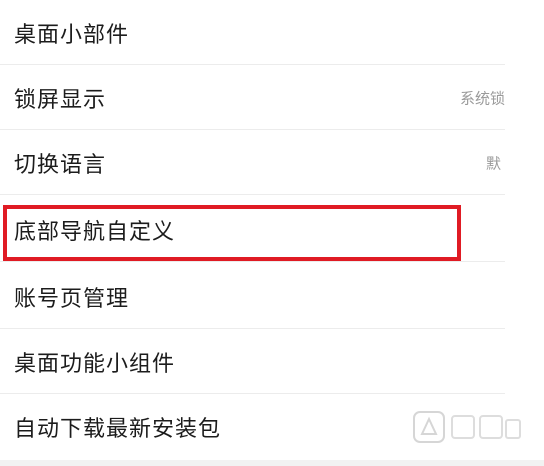 The width and height of the screenshot is (544, 466). Describe the element at coordinates (95, 232) in the screenshot. I see `settings-item-label: 底部导航自定义` at that location.